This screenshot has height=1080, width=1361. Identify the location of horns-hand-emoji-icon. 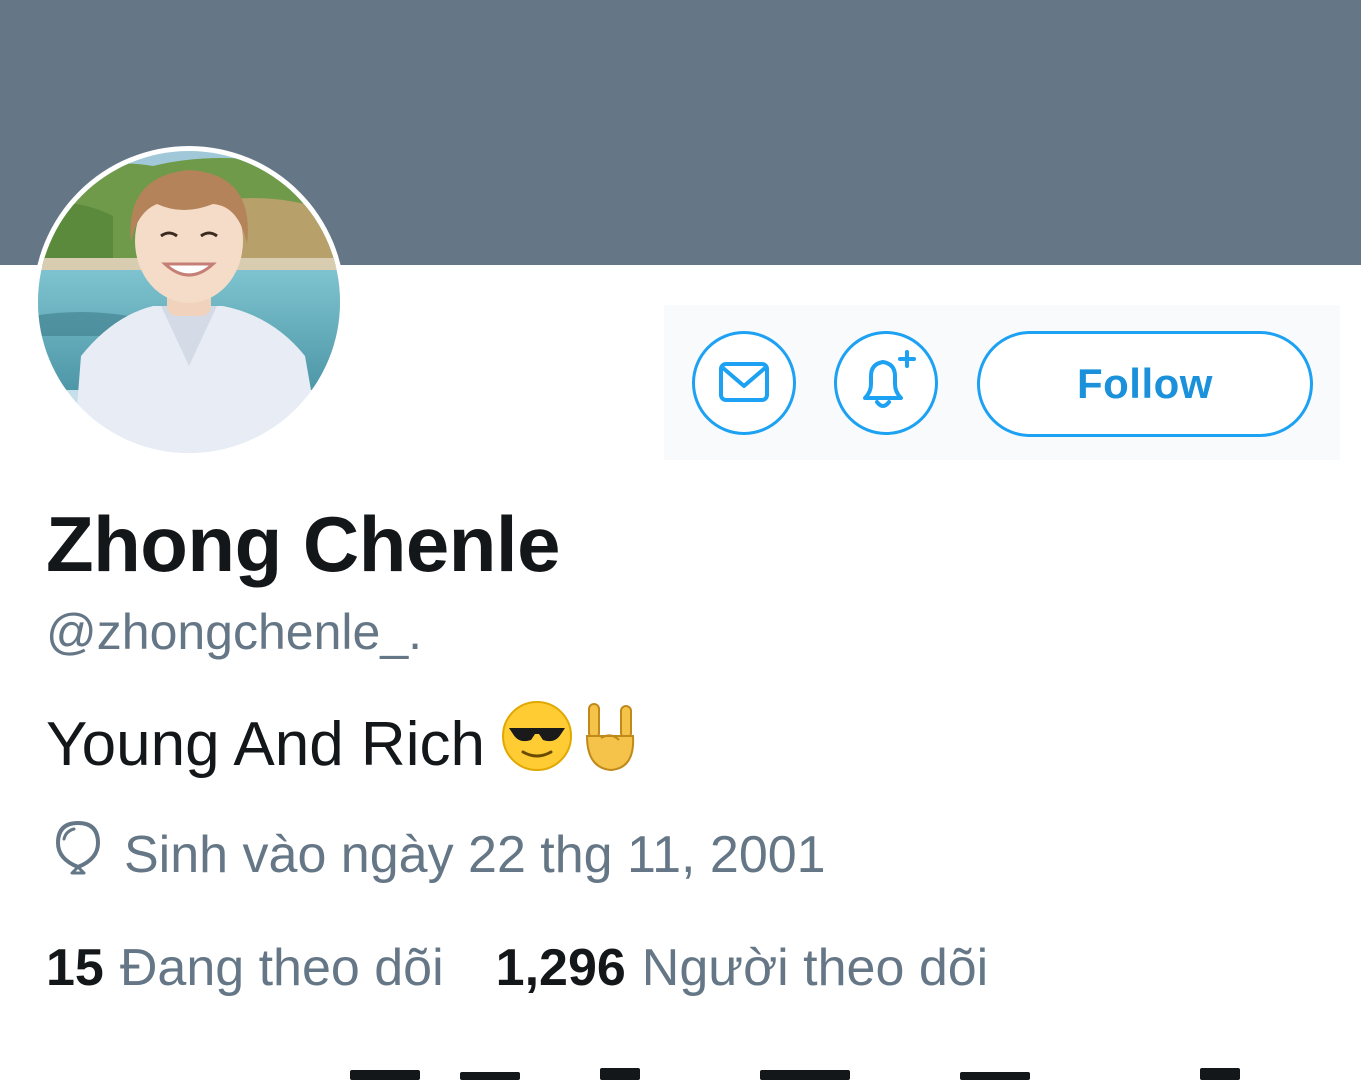
(611, 745).